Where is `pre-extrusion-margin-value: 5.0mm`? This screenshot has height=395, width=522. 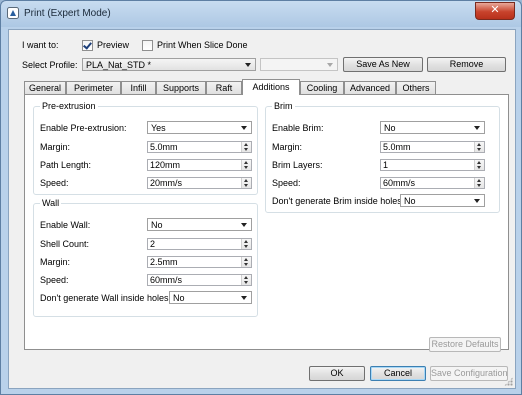
pre-extrusion-margin-value: 5.0mm is located at coordinates (164, 147).